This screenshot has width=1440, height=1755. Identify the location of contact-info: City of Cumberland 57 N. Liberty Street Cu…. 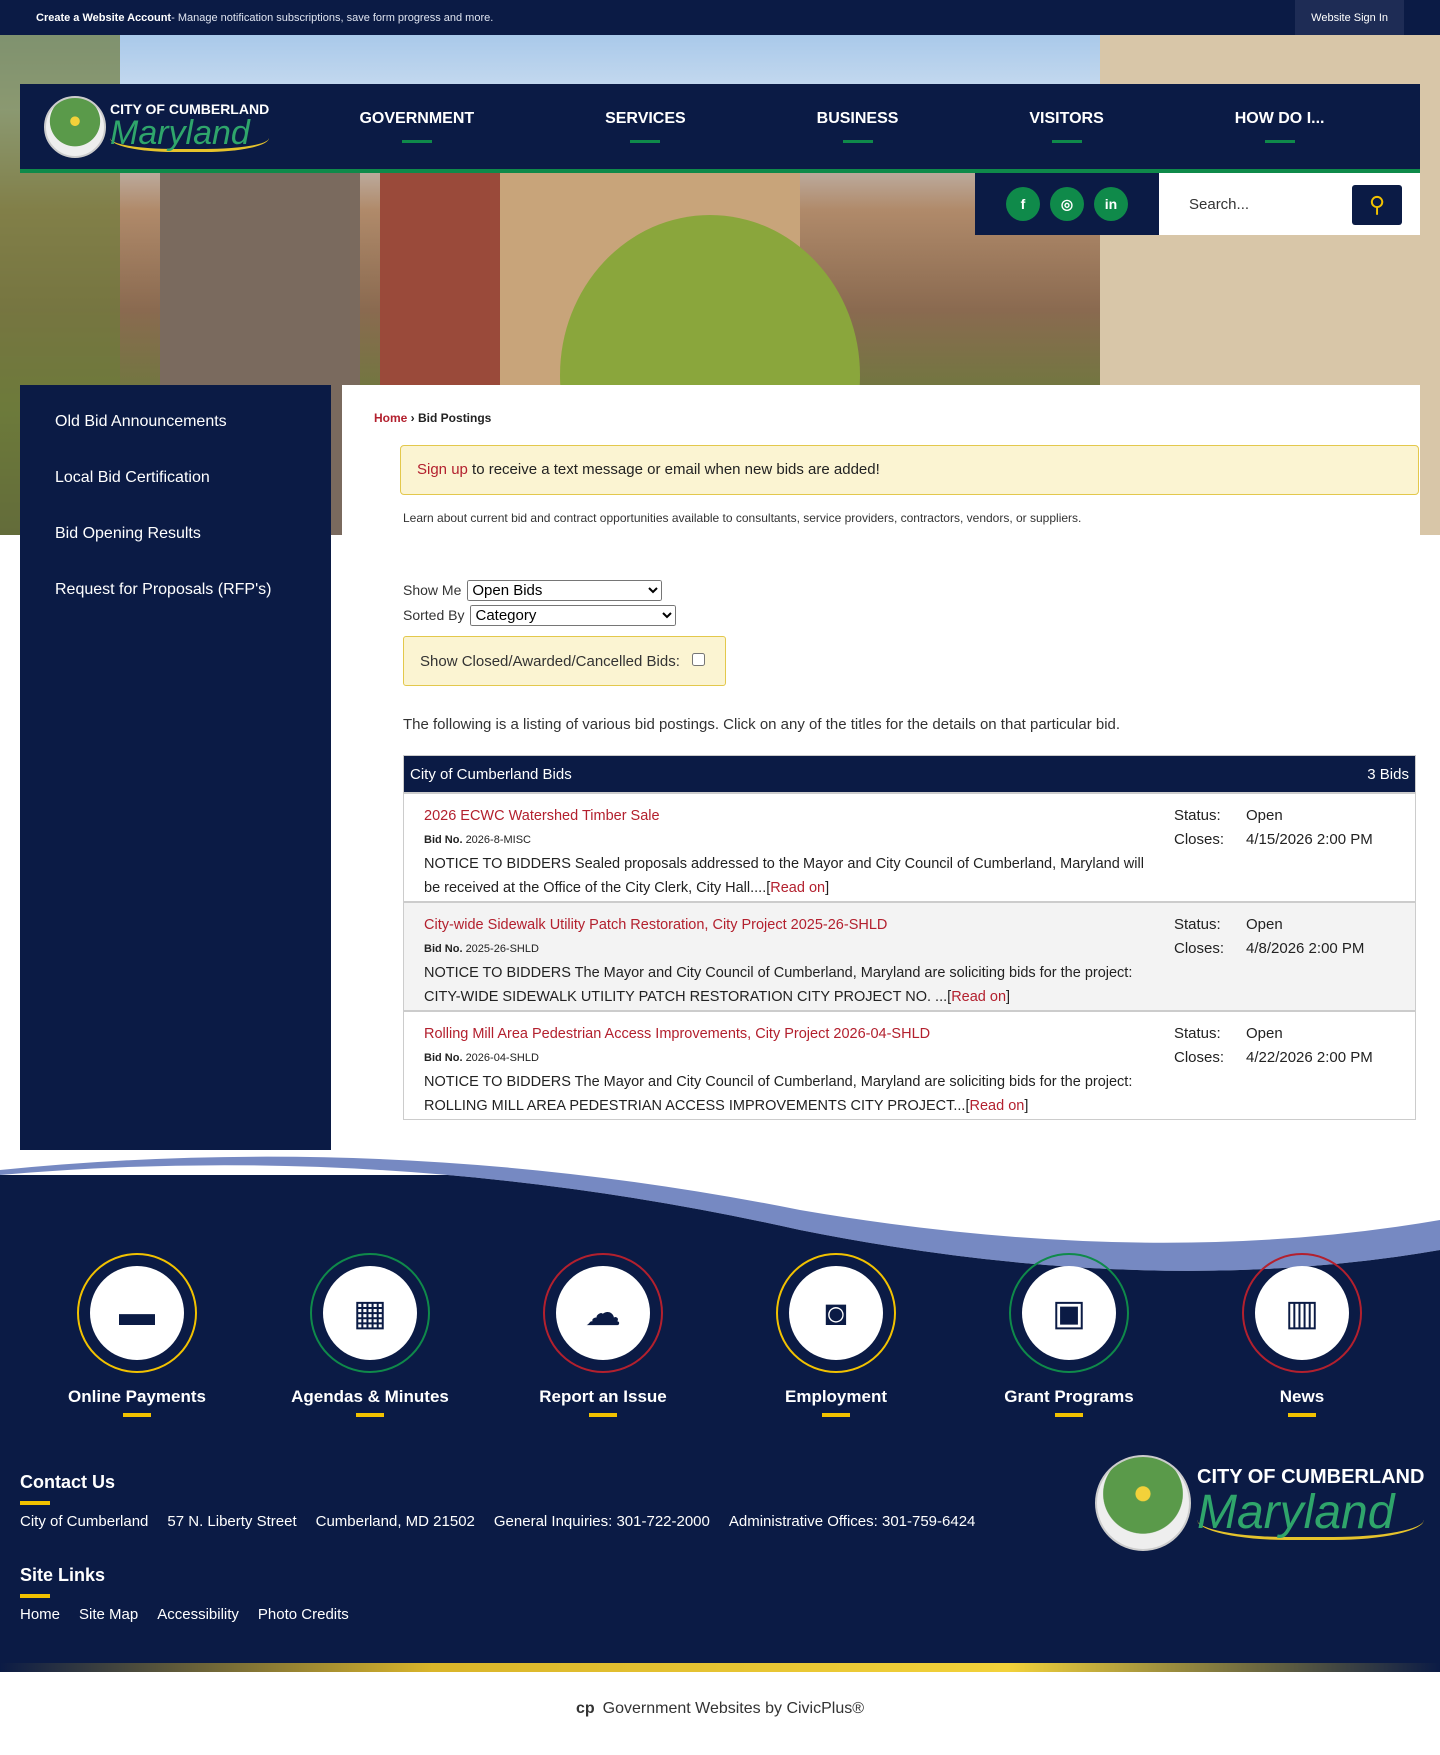
(497, 1521).